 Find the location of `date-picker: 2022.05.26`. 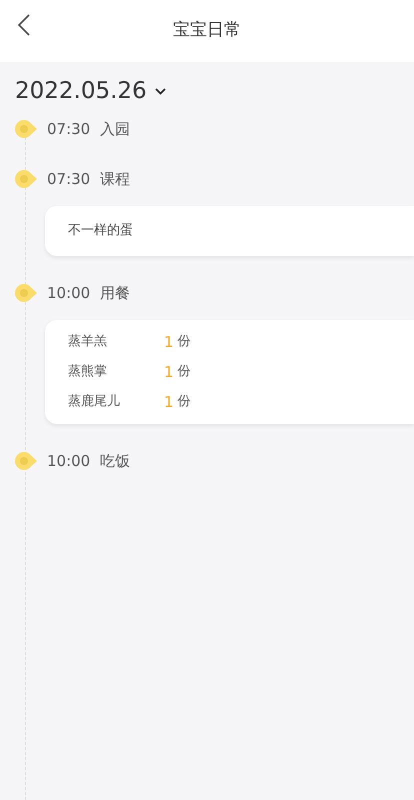

date-picker: 2022.05.26 is located at coordinates (90, 91).